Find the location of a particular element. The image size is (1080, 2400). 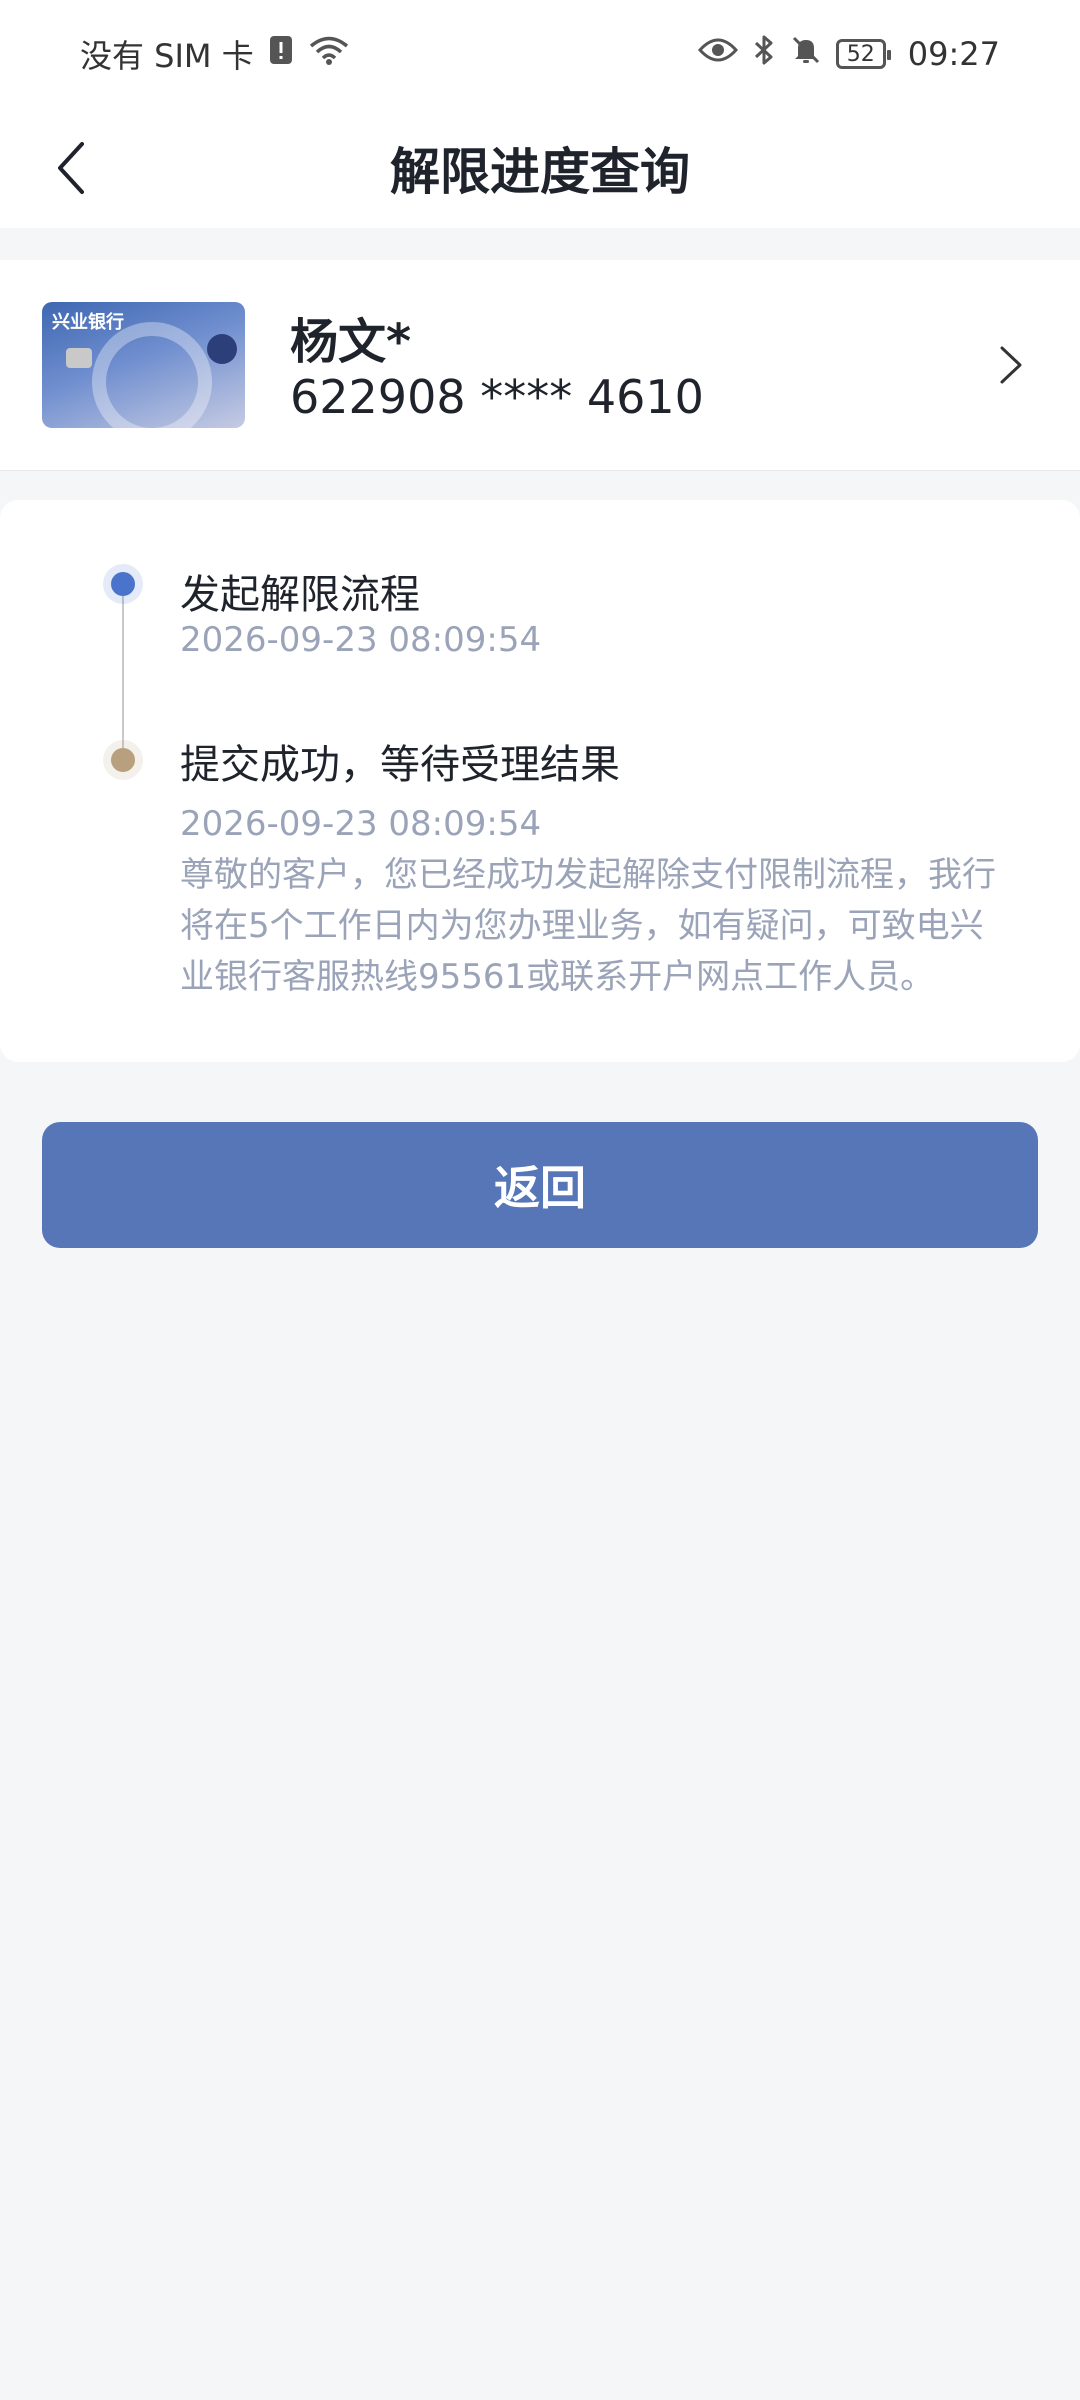

battery-indicator: 52 is located at coordinates (863, 54).